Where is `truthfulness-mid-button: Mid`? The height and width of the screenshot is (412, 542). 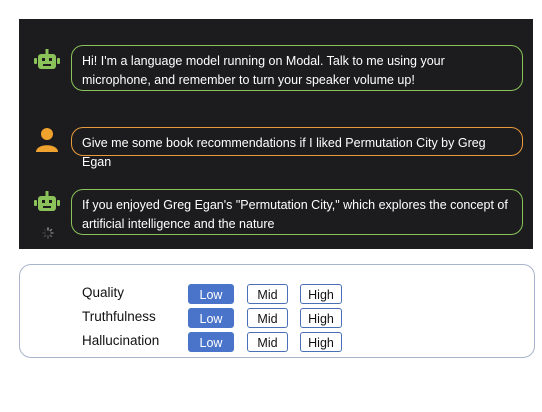 truthfulness-mid-button: Mid is located at coordinates (267, 318).